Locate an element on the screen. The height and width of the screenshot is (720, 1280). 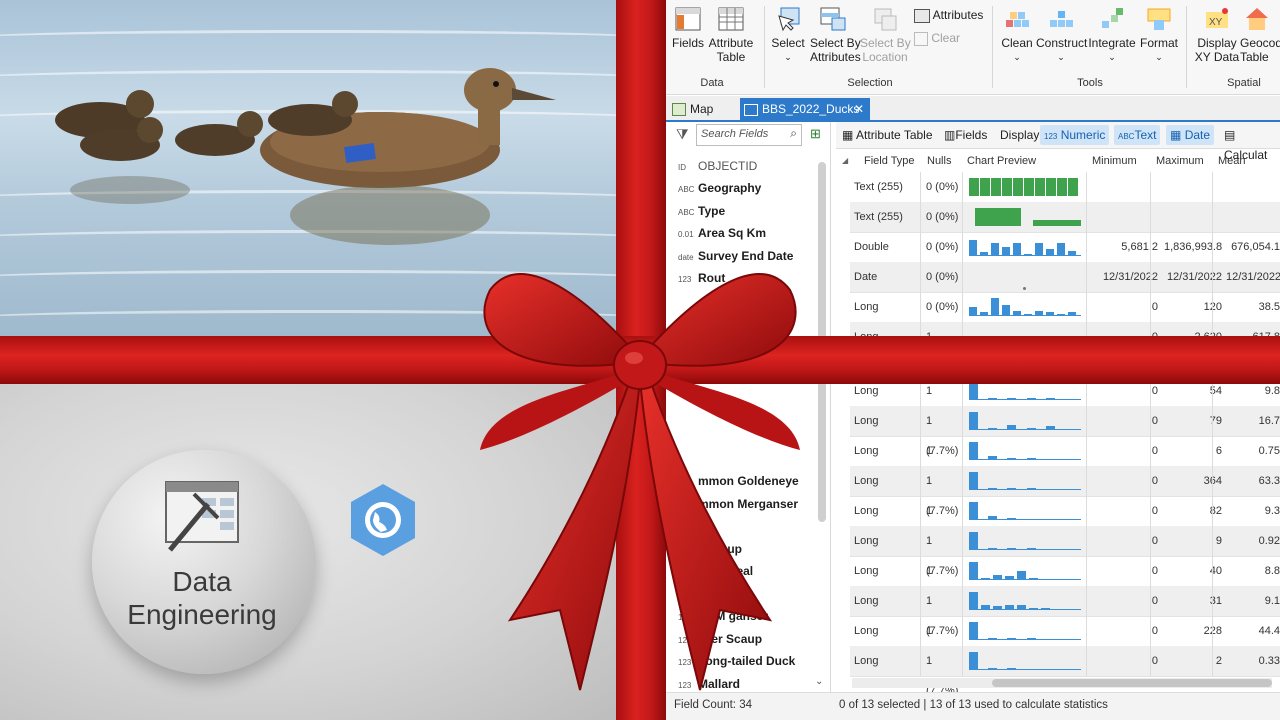
table-row: Long 1 (7.7%) 0 2 0.33 is located at coordinates (1065, 671).